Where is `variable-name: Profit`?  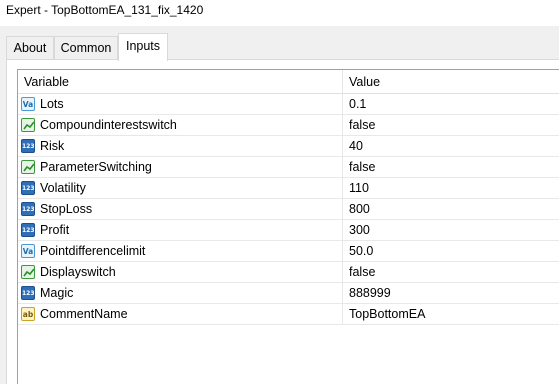
variable-name: Profit is located at coordinates (55, 230).